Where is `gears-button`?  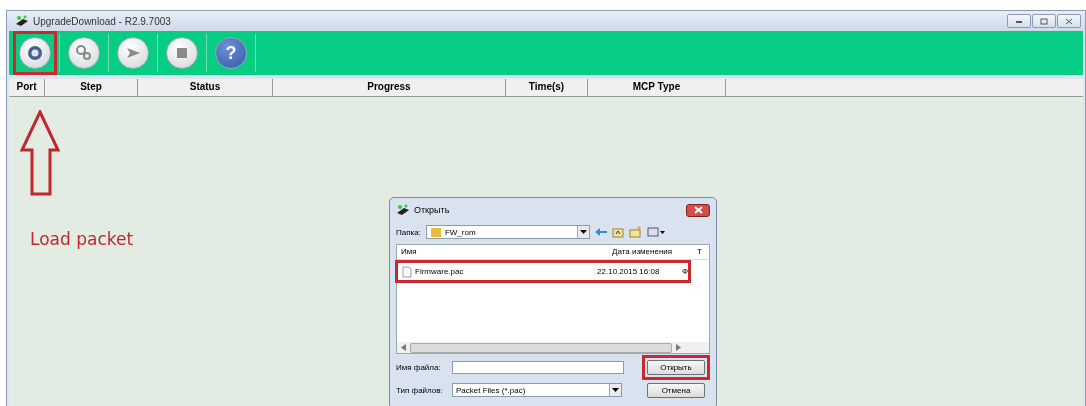
gears-button is located at coordinates (84, 53).